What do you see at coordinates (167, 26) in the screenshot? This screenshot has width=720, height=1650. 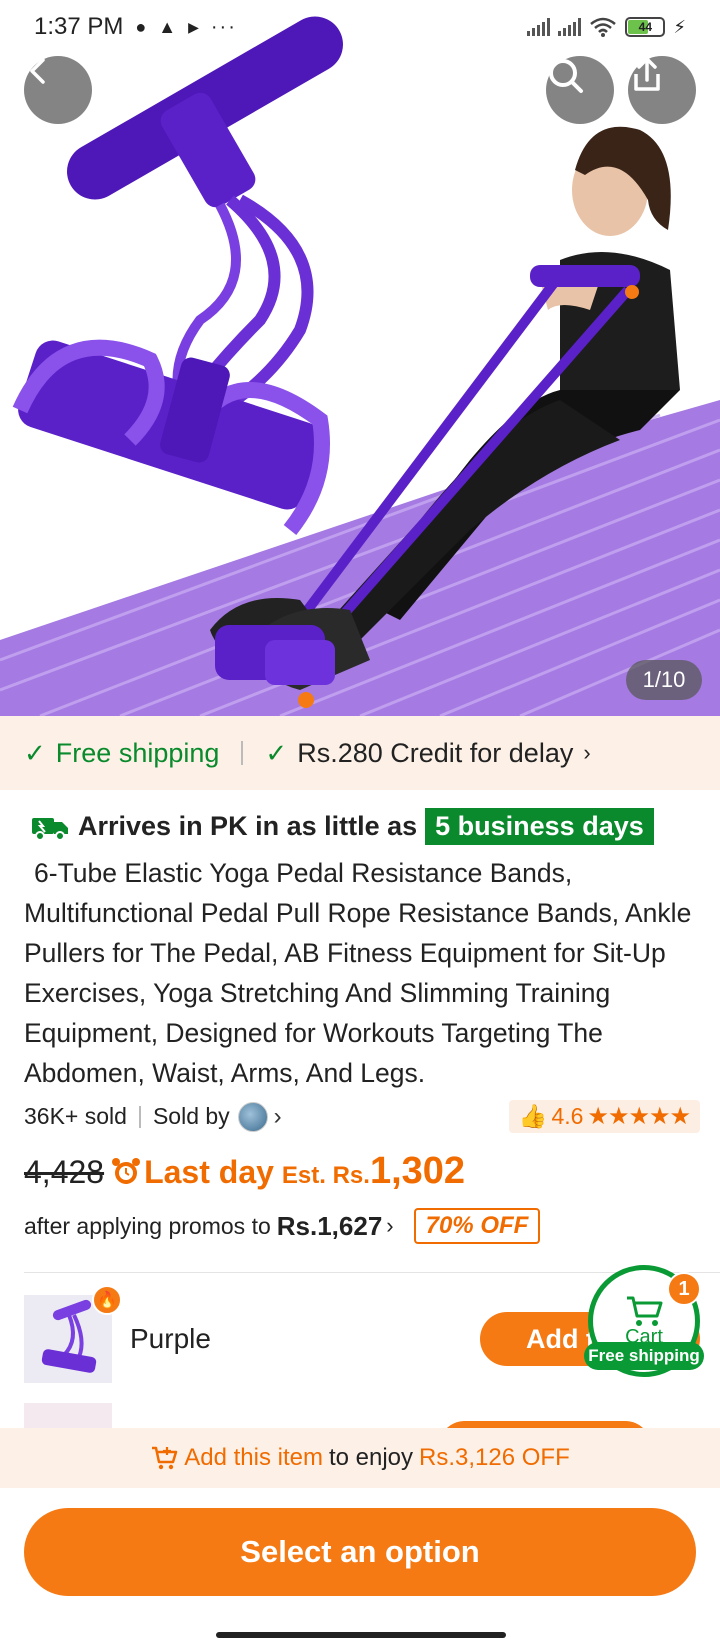 I see `snapchat-icon: ▲` at bounding box center [167, 26].